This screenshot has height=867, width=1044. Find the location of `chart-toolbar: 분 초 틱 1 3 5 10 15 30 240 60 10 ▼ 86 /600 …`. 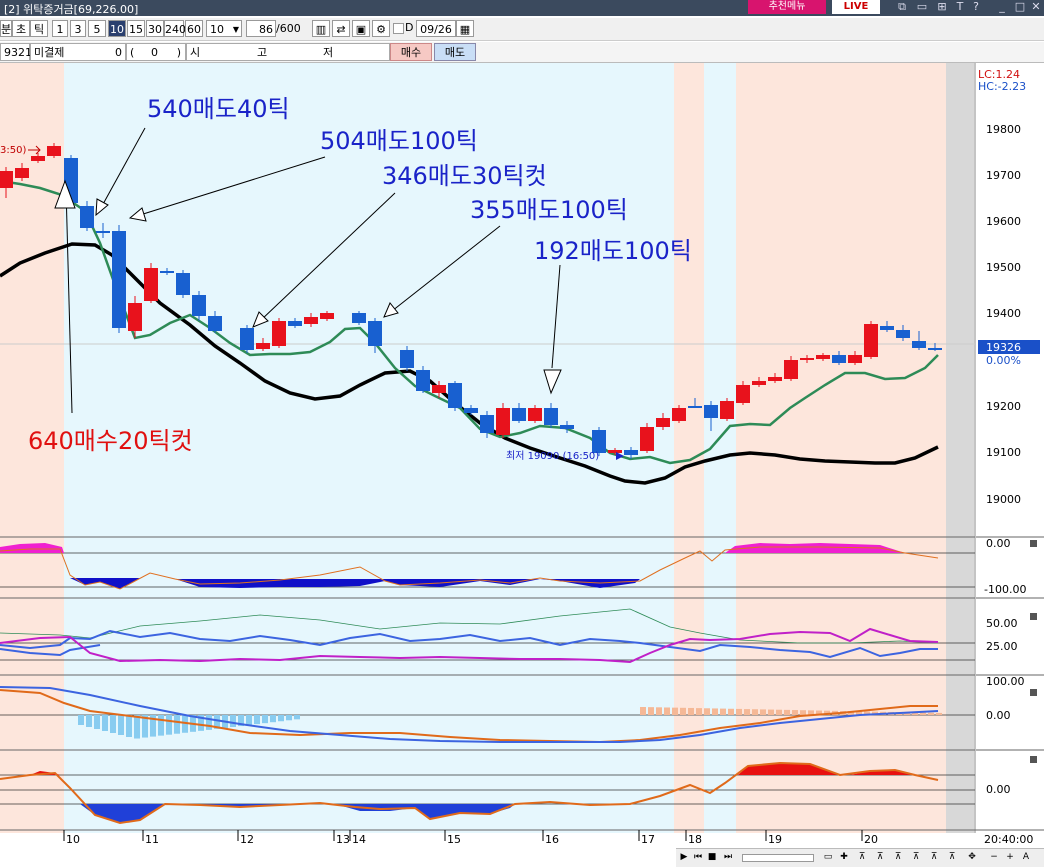

chart-toolbar: 분 초 틱 1 3 5 10 15 30 240 60 10 ▼ 86 /600 … is located at coordinates (522, 29).